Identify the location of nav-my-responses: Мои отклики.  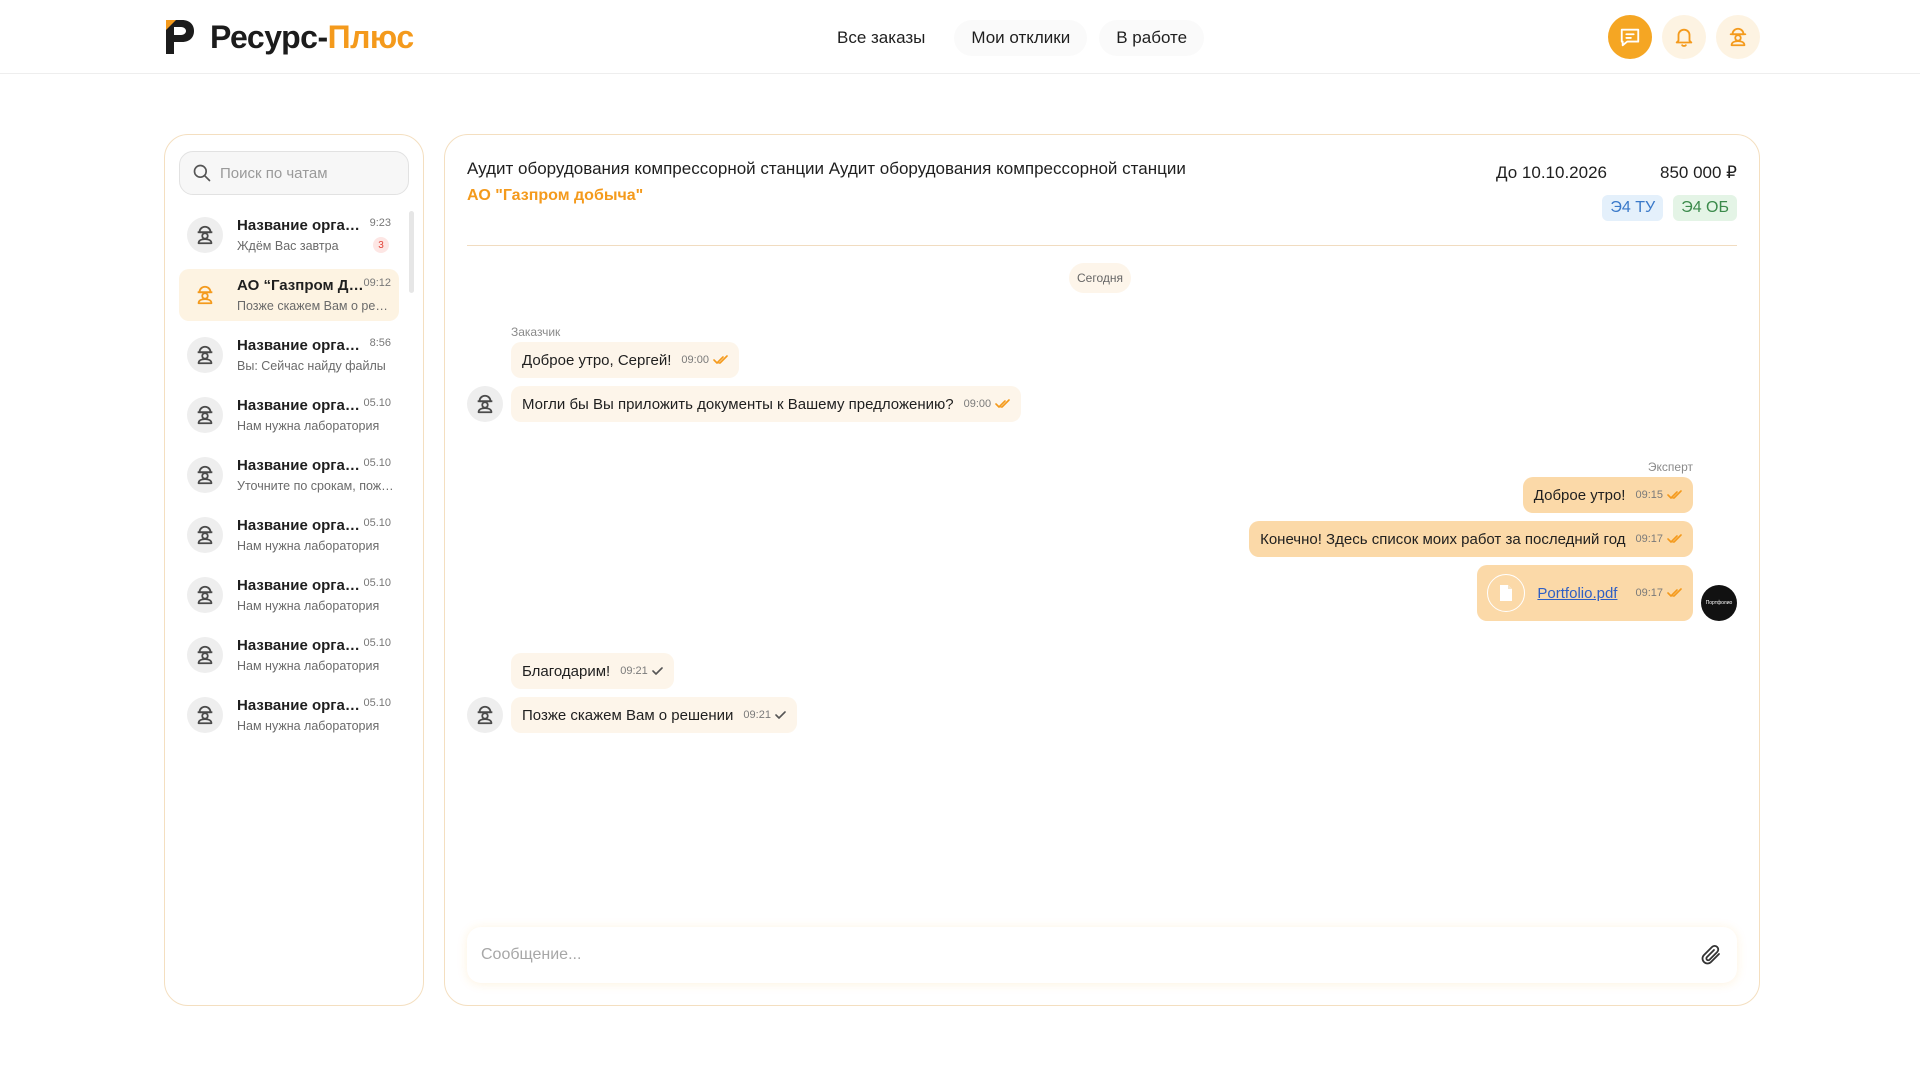
(1021, 38).